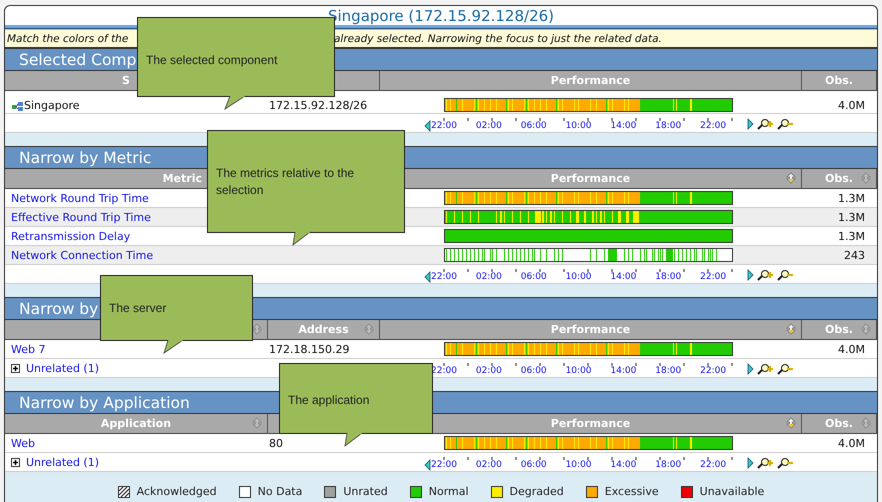  What do you see at coordinates (276, 443) in the screenshot?
I see `address-text: 80` at bounding box center [276, 443].